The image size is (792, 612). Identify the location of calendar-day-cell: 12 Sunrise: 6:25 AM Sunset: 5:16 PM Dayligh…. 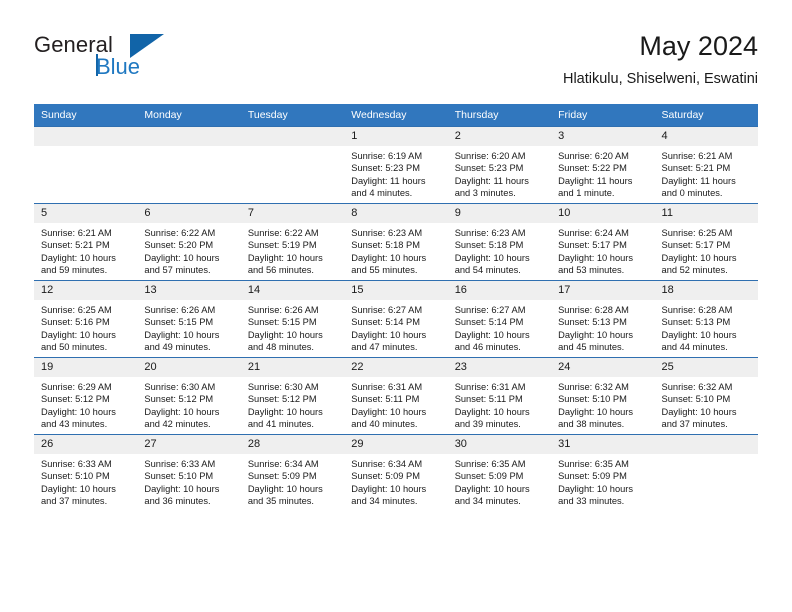
(86, 319).